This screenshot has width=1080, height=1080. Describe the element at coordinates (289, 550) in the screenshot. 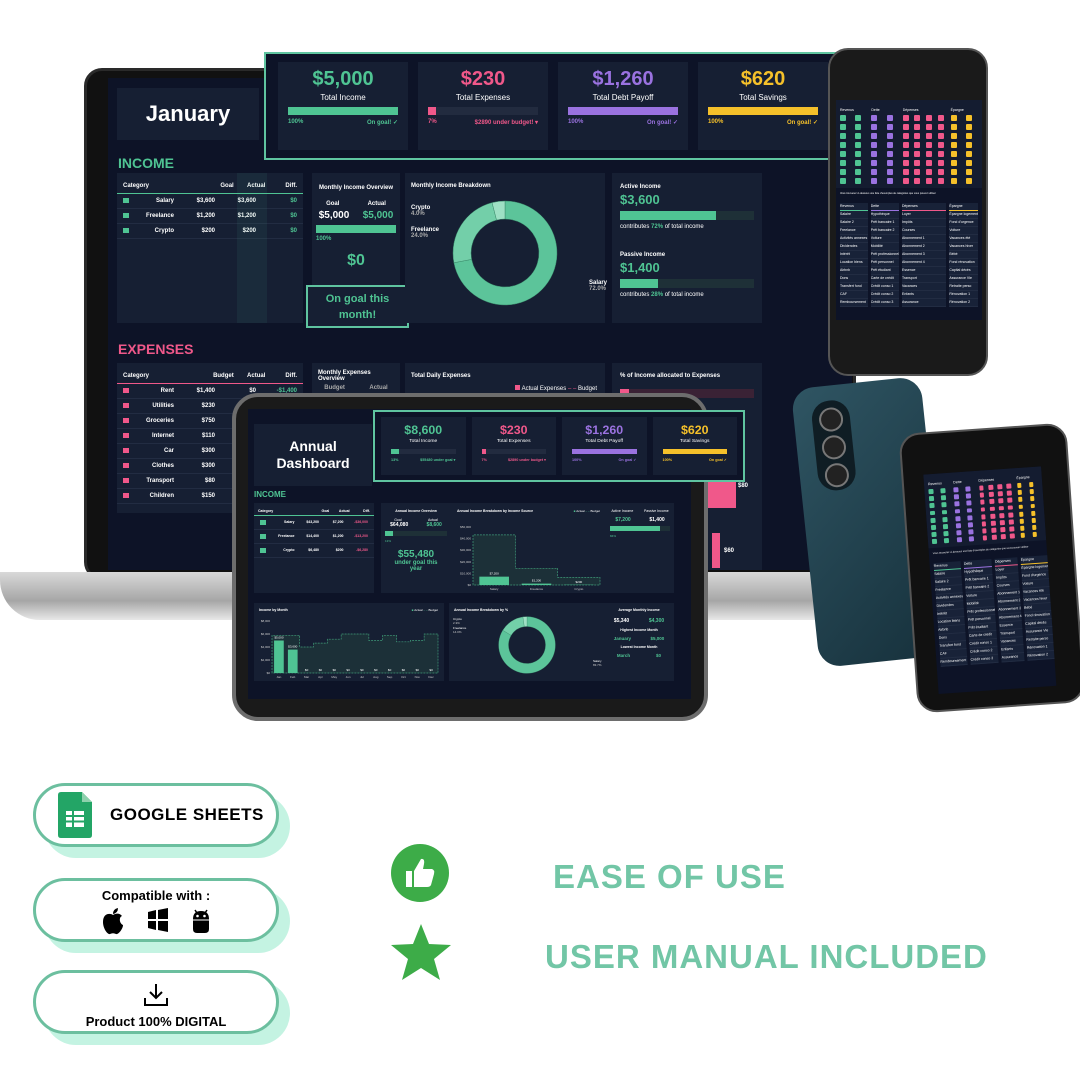

I see `category-cell: Crypto` at that location.